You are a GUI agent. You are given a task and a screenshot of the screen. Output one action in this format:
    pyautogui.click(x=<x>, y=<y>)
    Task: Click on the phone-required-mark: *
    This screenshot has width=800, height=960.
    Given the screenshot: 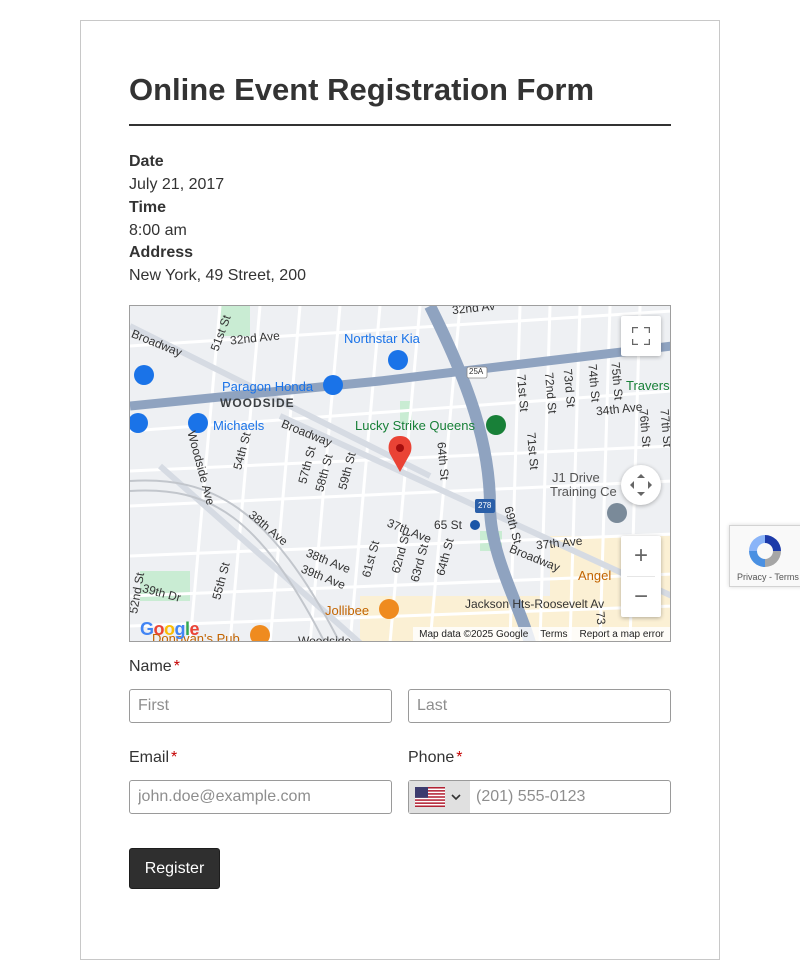 What is the action you would take?
    pyautogui.click(x=459, y=757)
    